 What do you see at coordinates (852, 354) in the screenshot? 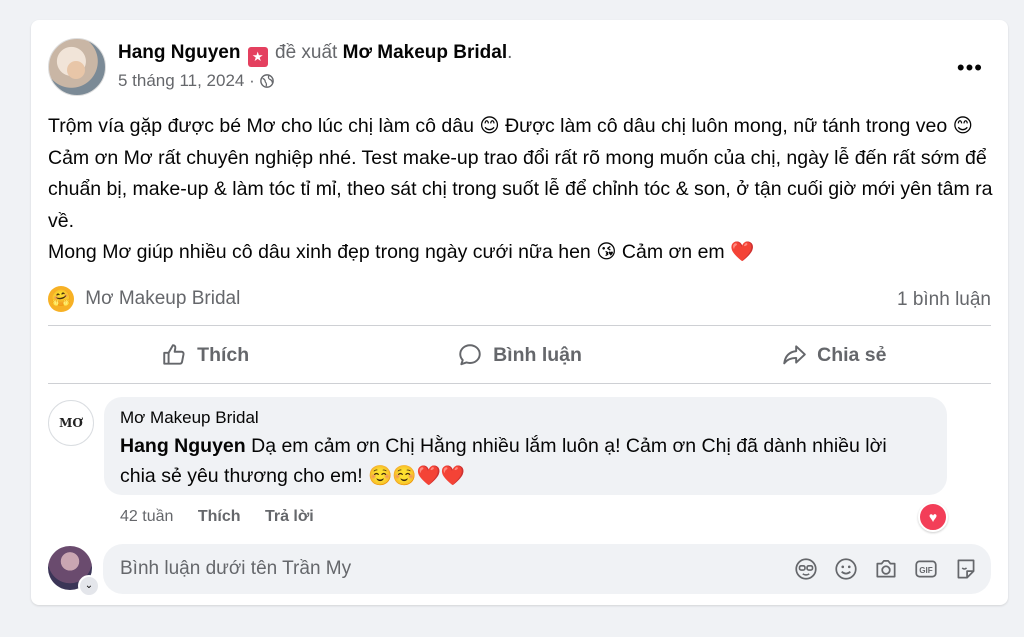
I see `share-label: Chia sẻ` at bounding box center [852, 354].